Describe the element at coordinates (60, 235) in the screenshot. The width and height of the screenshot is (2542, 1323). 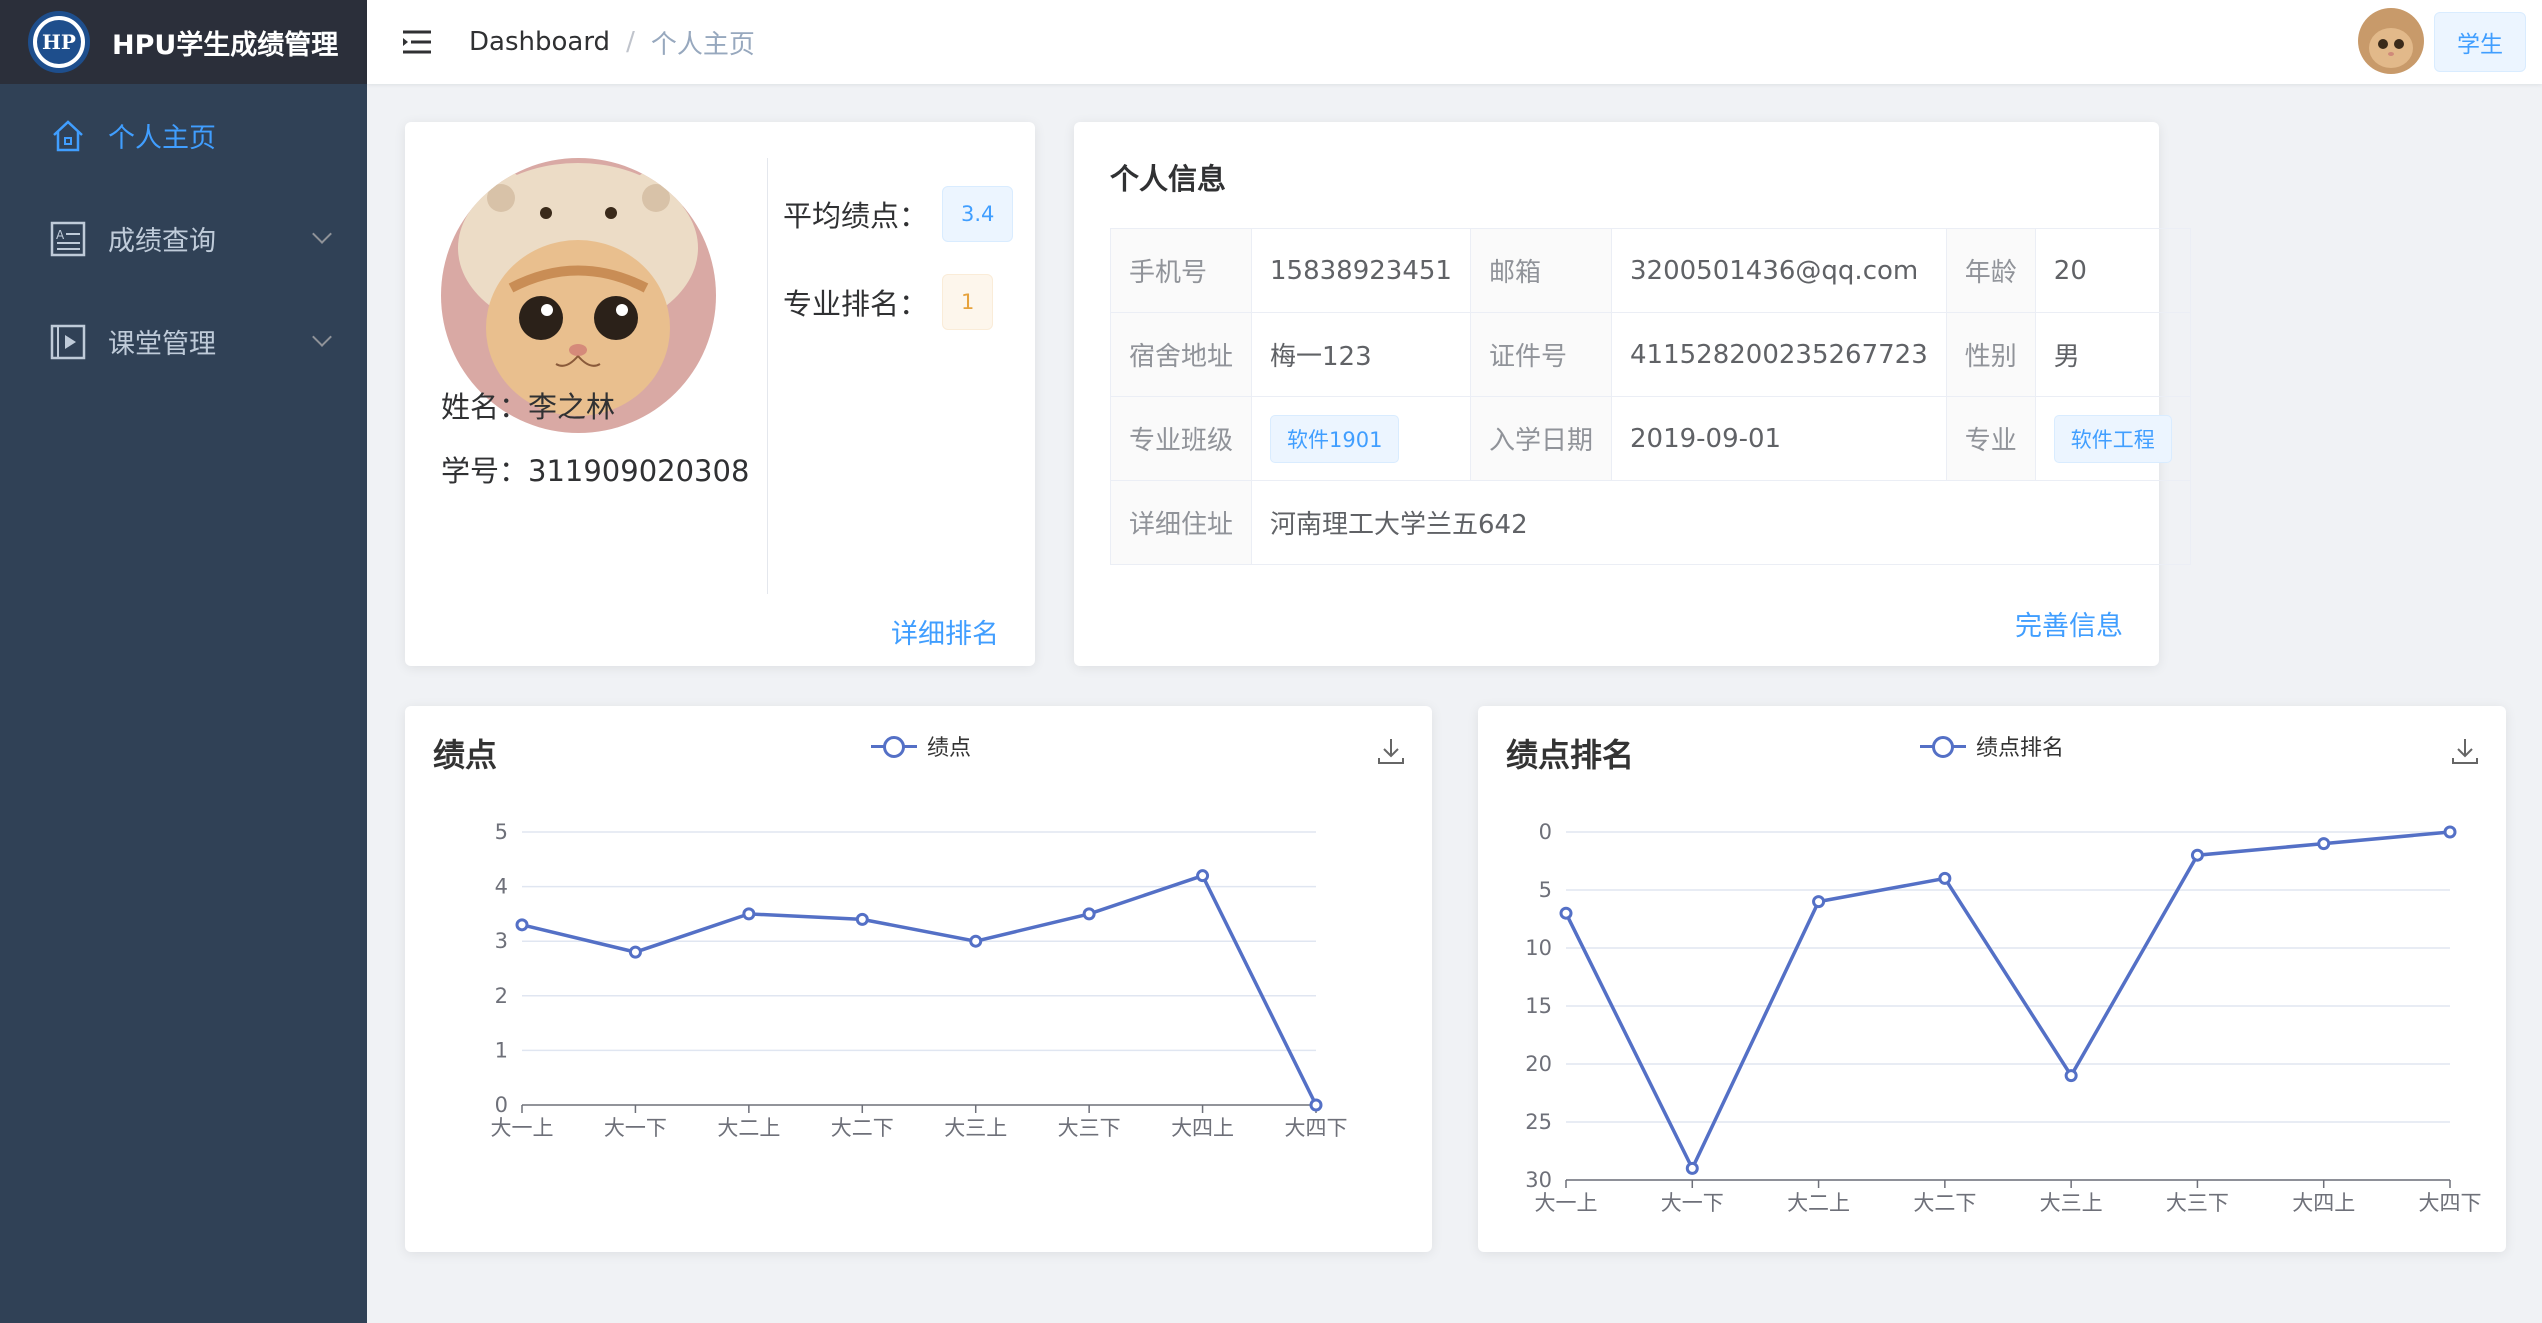
I see `svg-text: A` at that location.